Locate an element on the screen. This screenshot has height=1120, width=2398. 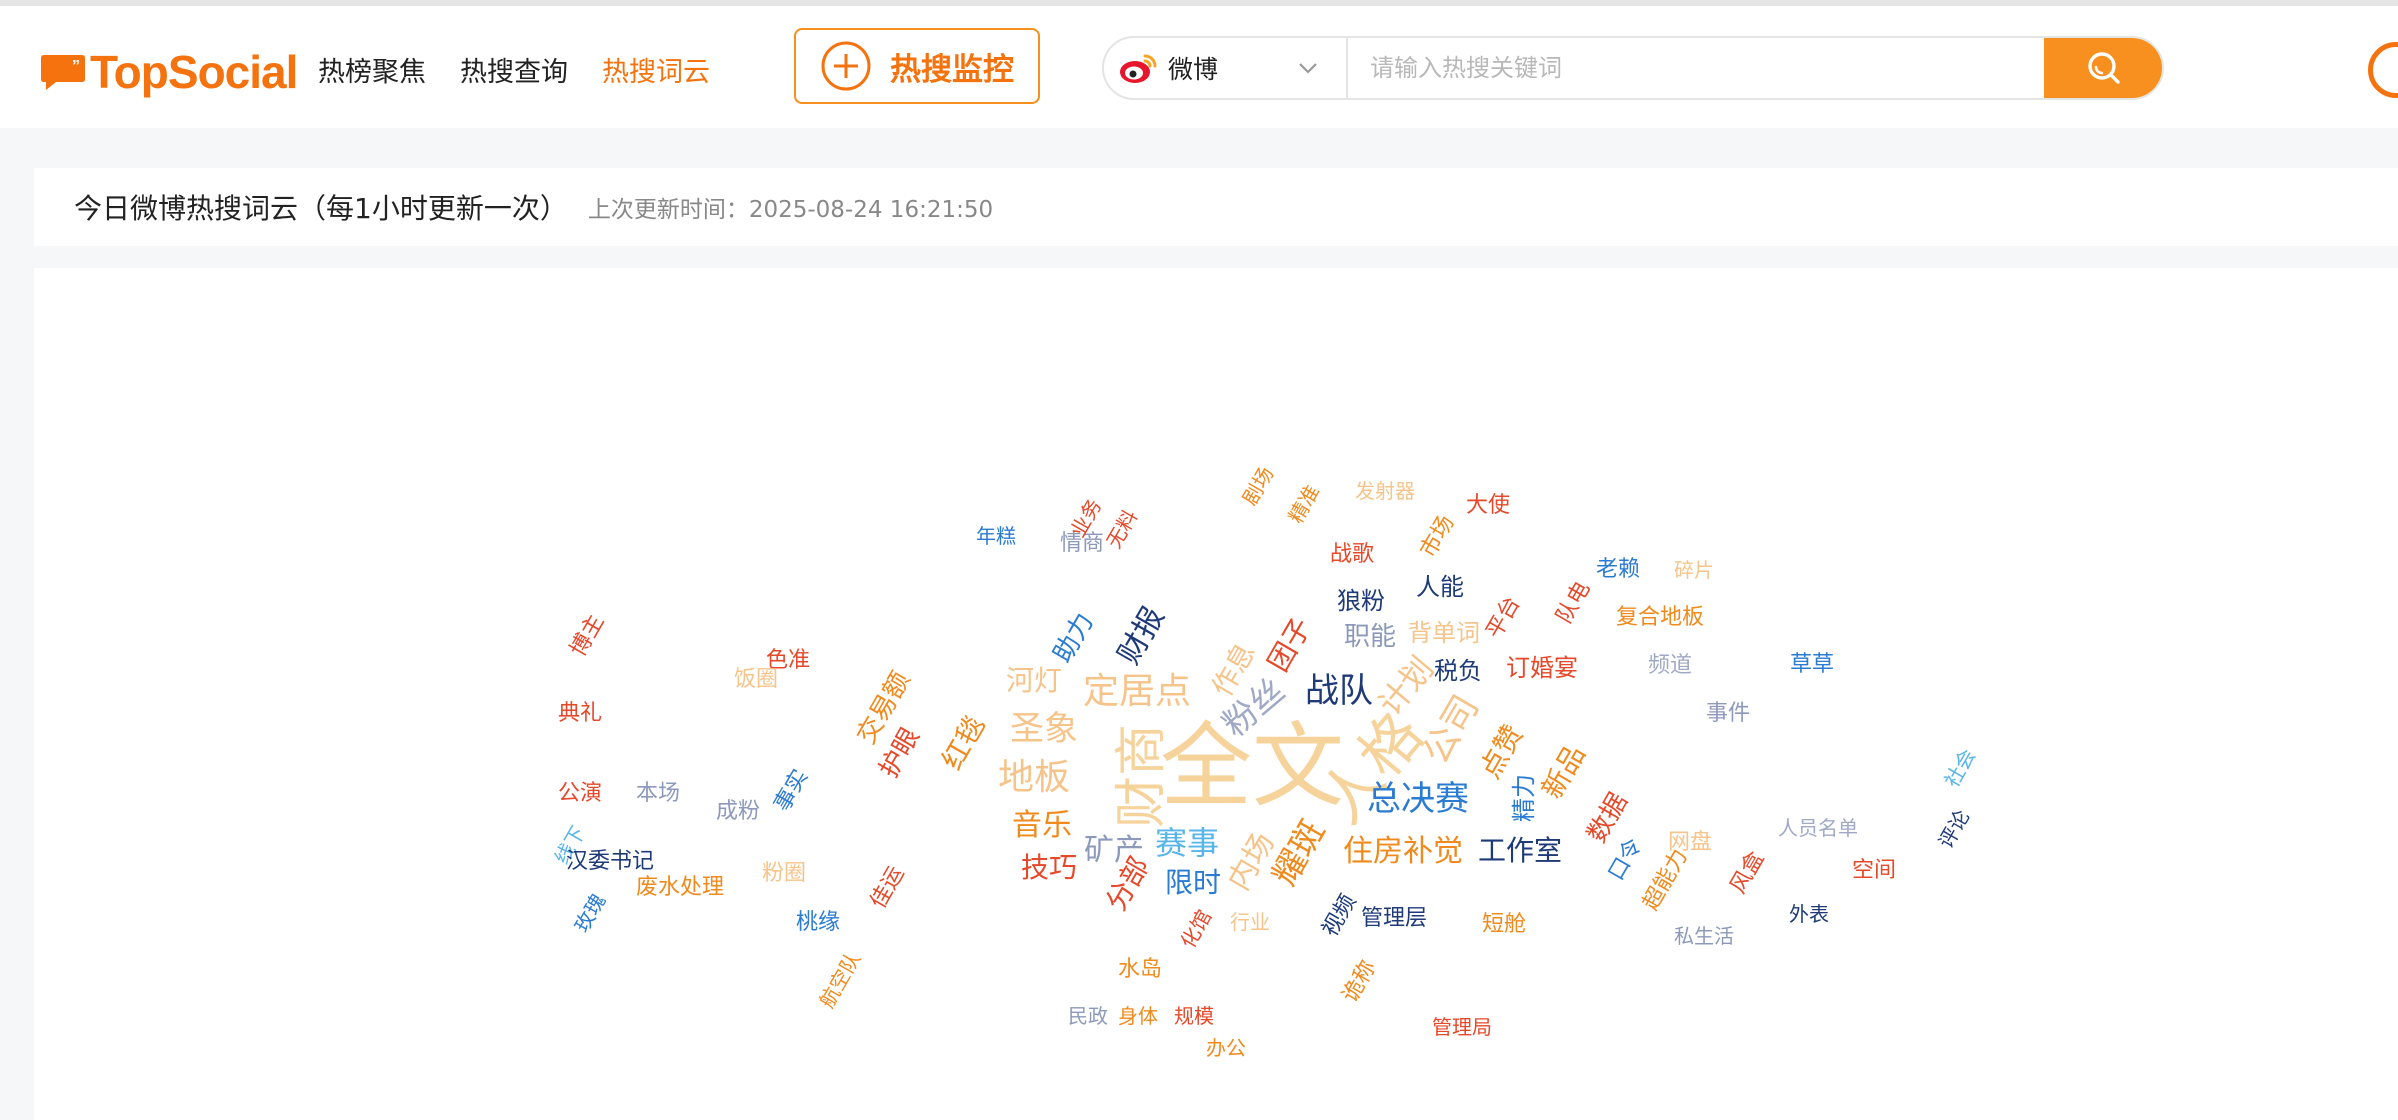
user-avatar is located at coordinates (2383, 70).